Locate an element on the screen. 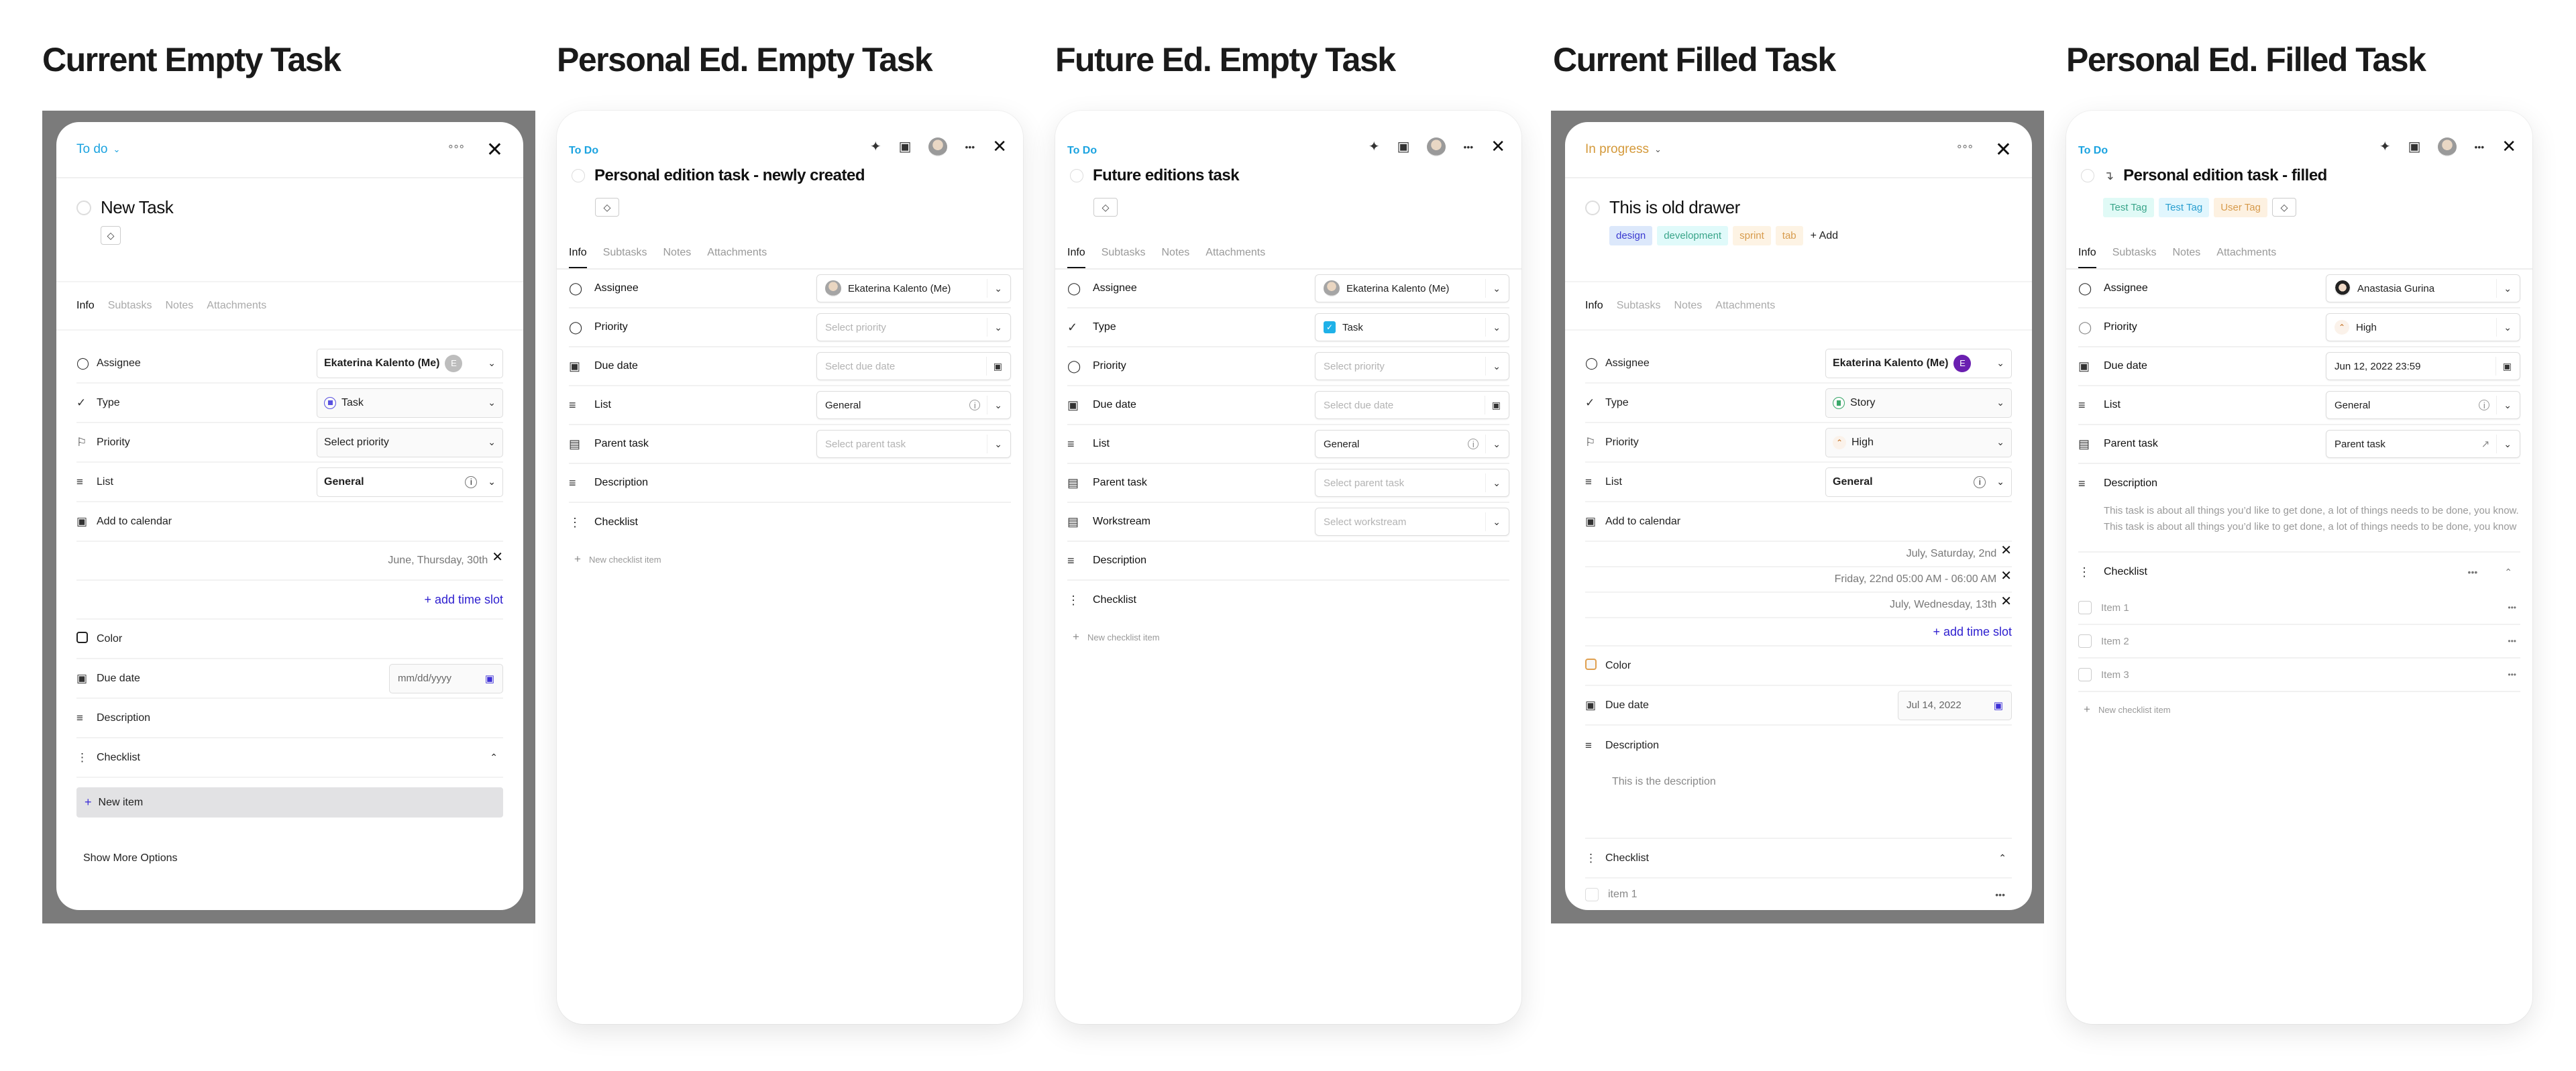 This screenshot has height=1071, width=2576. tag-chip: tab is located at coordinates (1789, 235).